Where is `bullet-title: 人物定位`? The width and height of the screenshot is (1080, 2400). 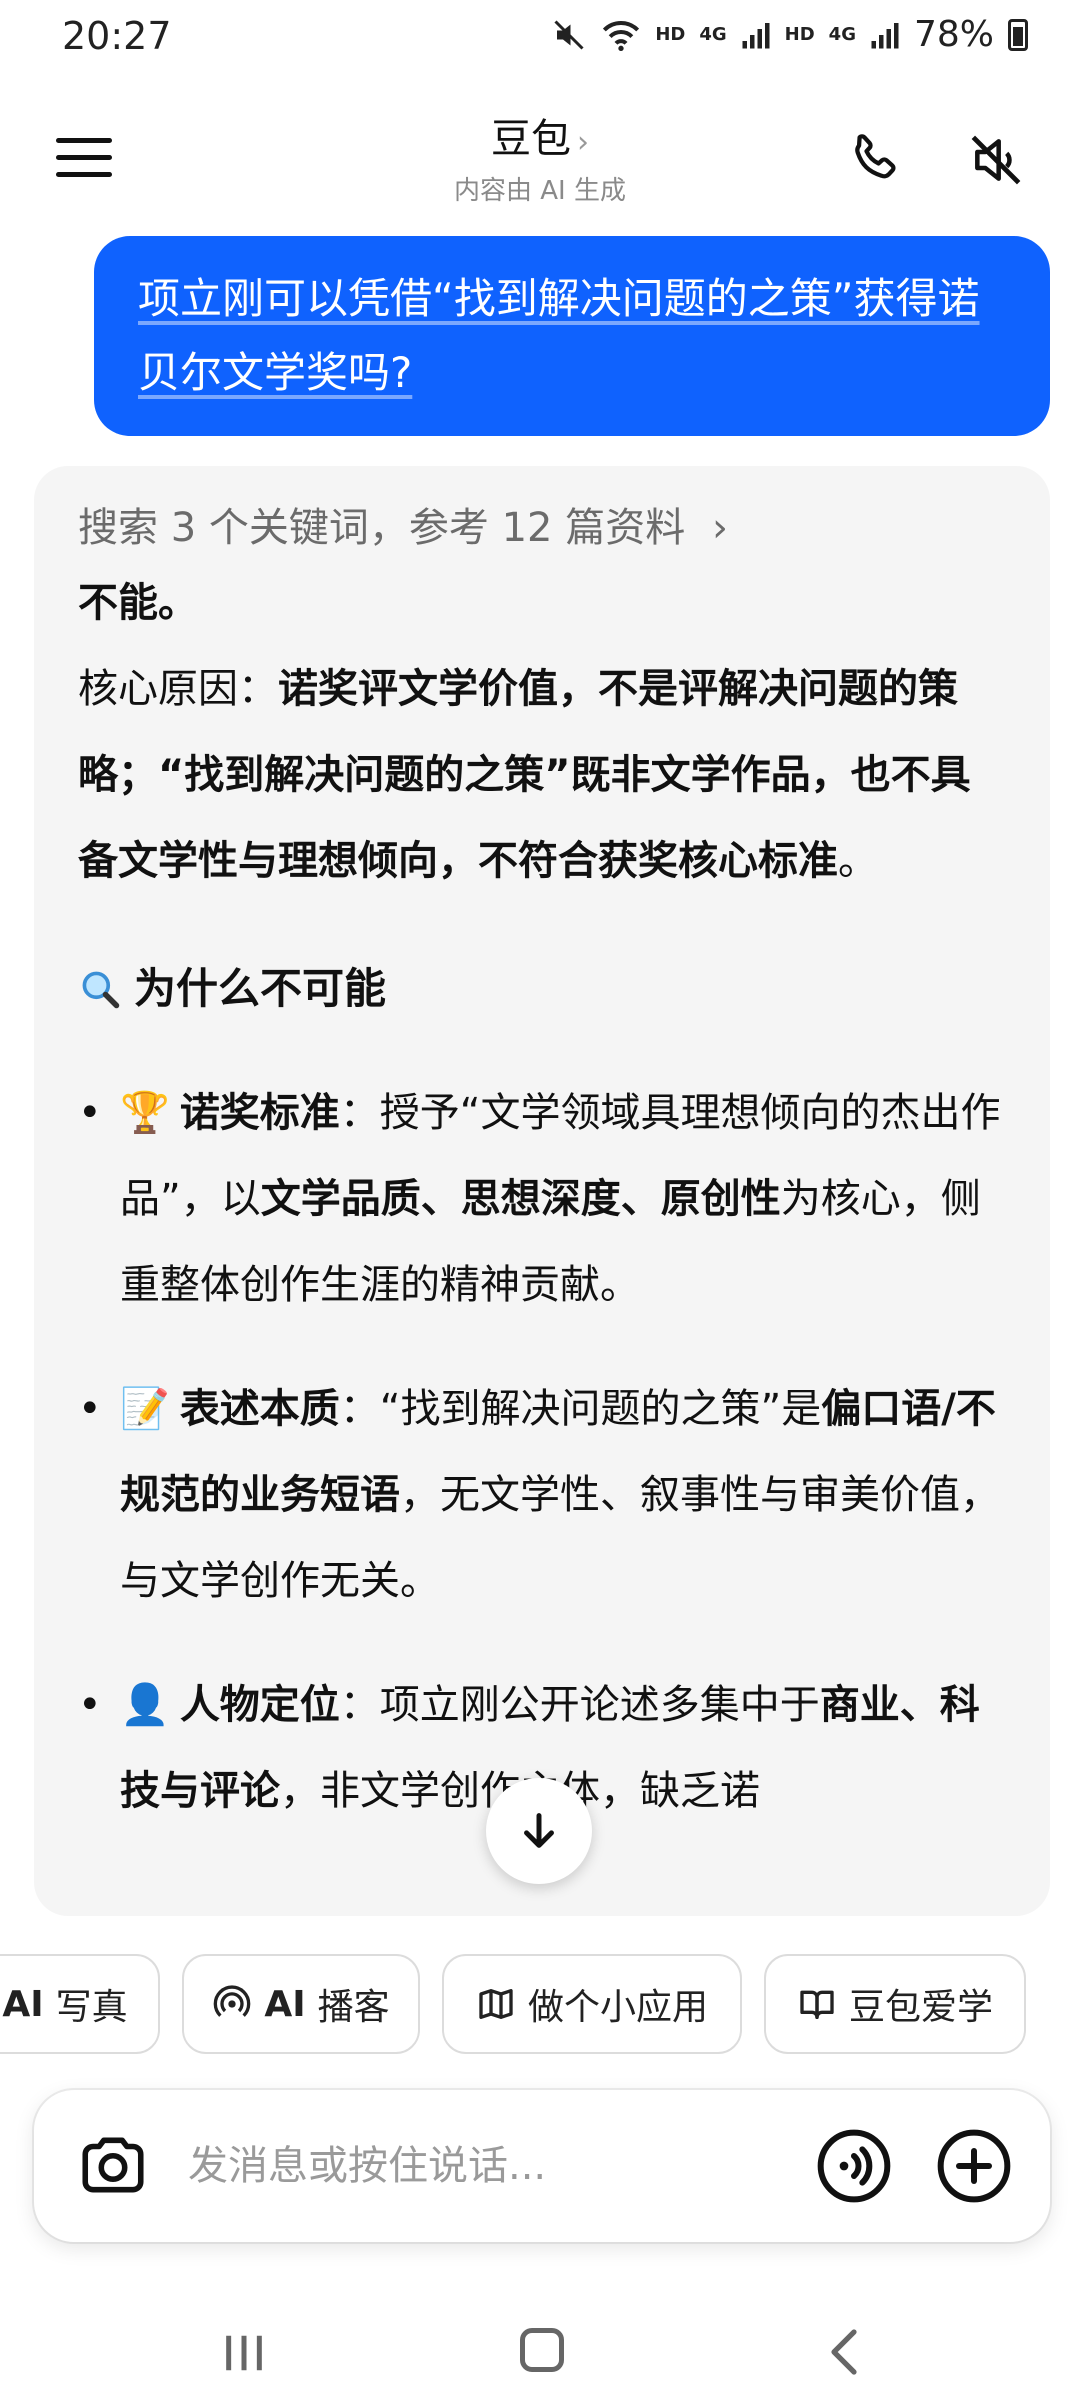 bullet-title: 人物定位 is located at coordinates (259, 1705).